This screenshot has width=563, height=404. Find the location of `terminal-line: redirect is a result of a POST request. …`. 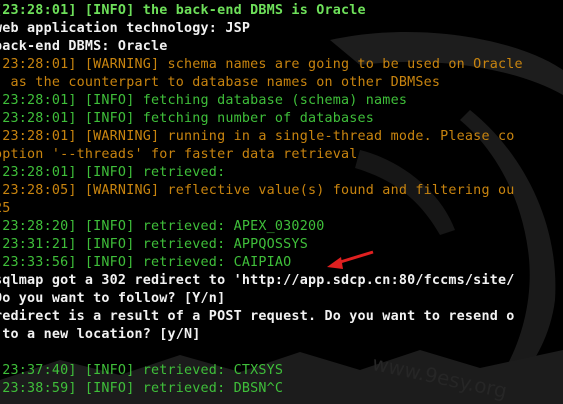

terminal-line: redirect is a result of a POST request. … is located at coordinates (257, 316).